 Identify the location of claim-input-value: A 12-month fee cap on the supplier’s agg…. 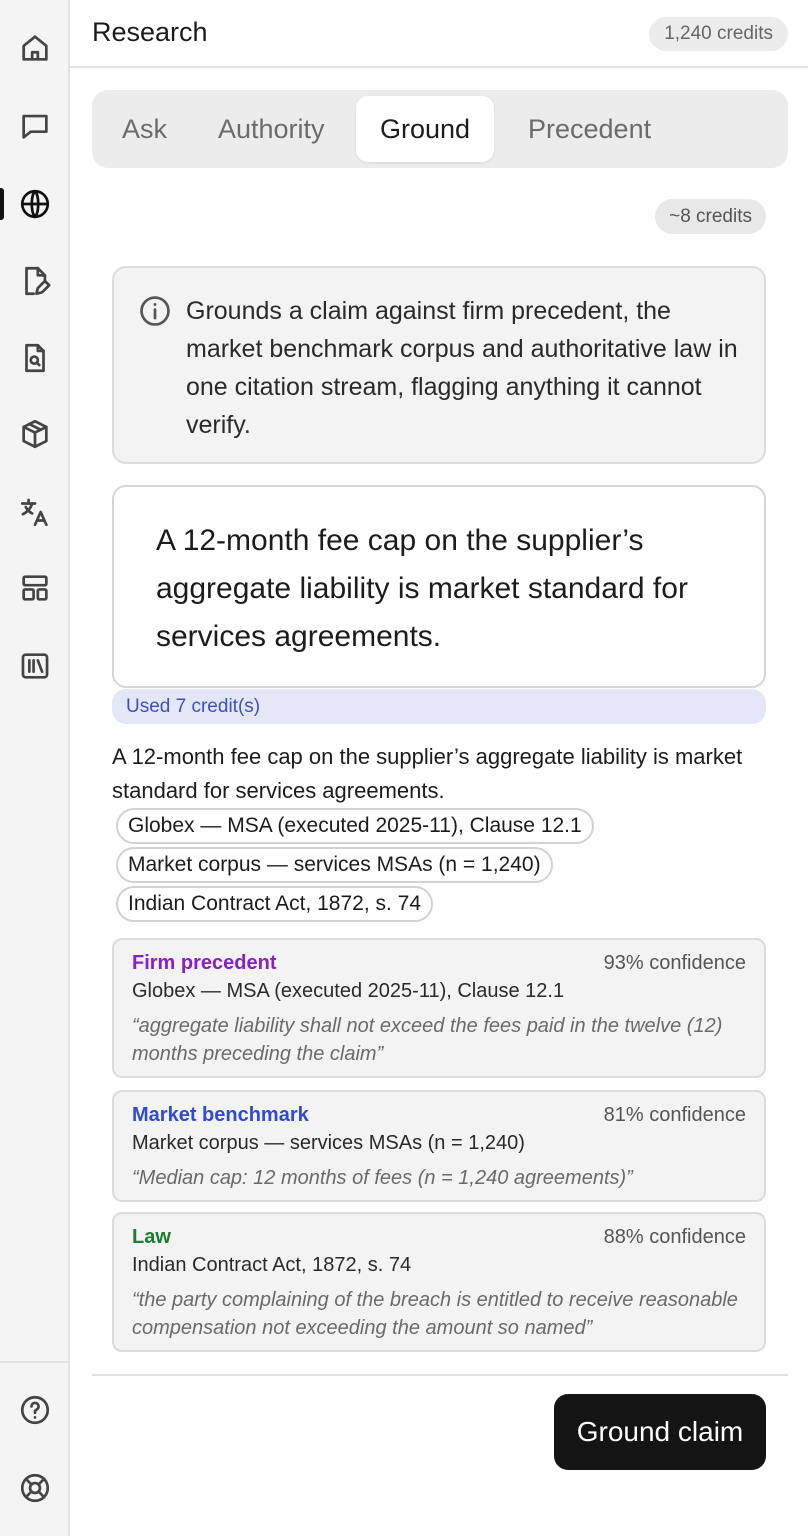
(422, 588).